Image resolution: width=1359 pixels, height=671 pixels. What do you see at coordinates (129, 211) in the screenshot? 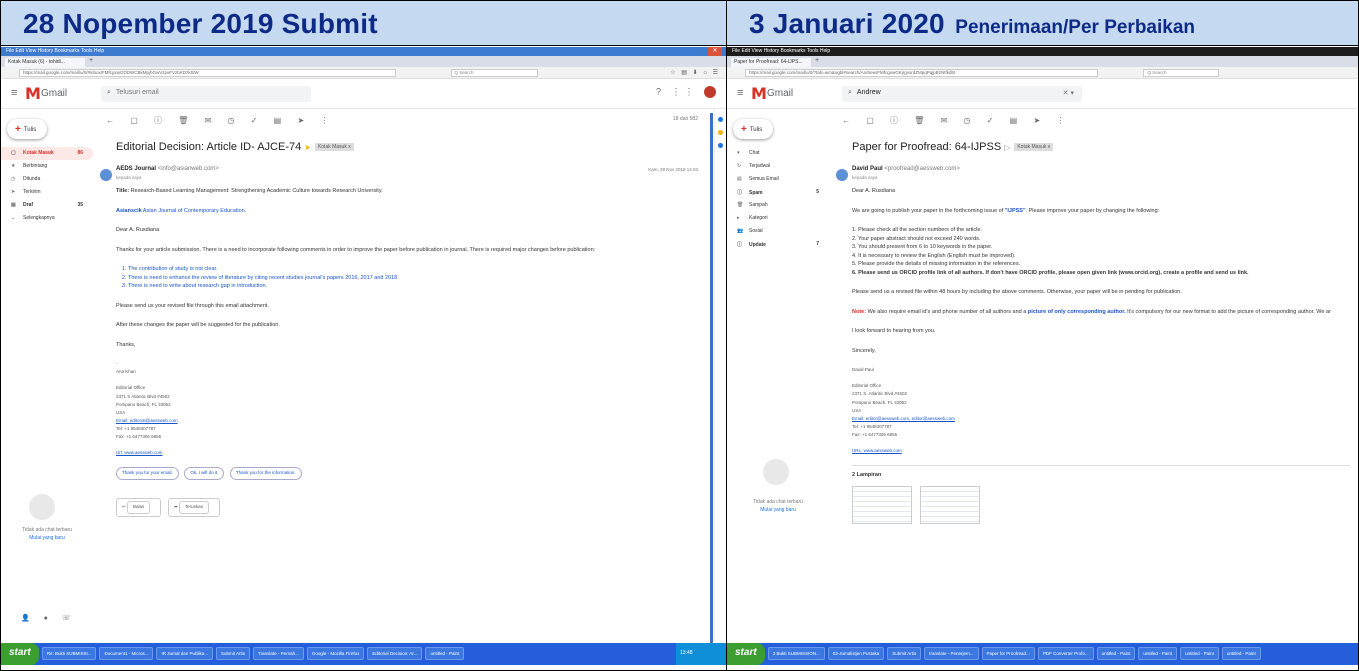
I see `journal-link: Asianscik` at bounding box center [129, 211].